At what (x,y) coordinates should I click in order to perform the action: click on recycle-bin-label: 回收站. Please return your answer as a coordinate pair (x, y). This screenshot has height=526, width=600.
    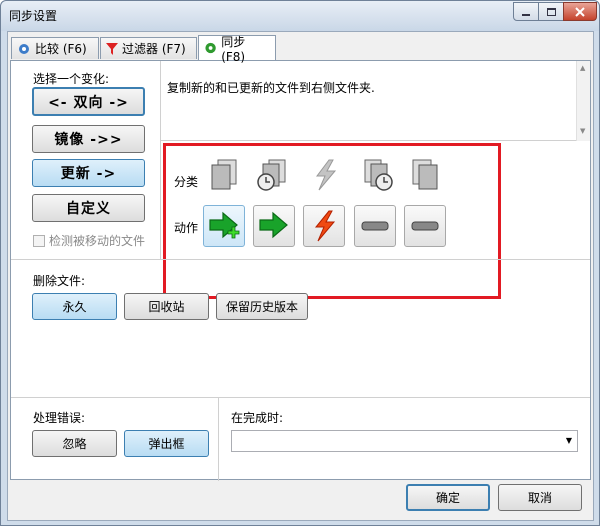
    Looking at the image, I should click on (166, 307).